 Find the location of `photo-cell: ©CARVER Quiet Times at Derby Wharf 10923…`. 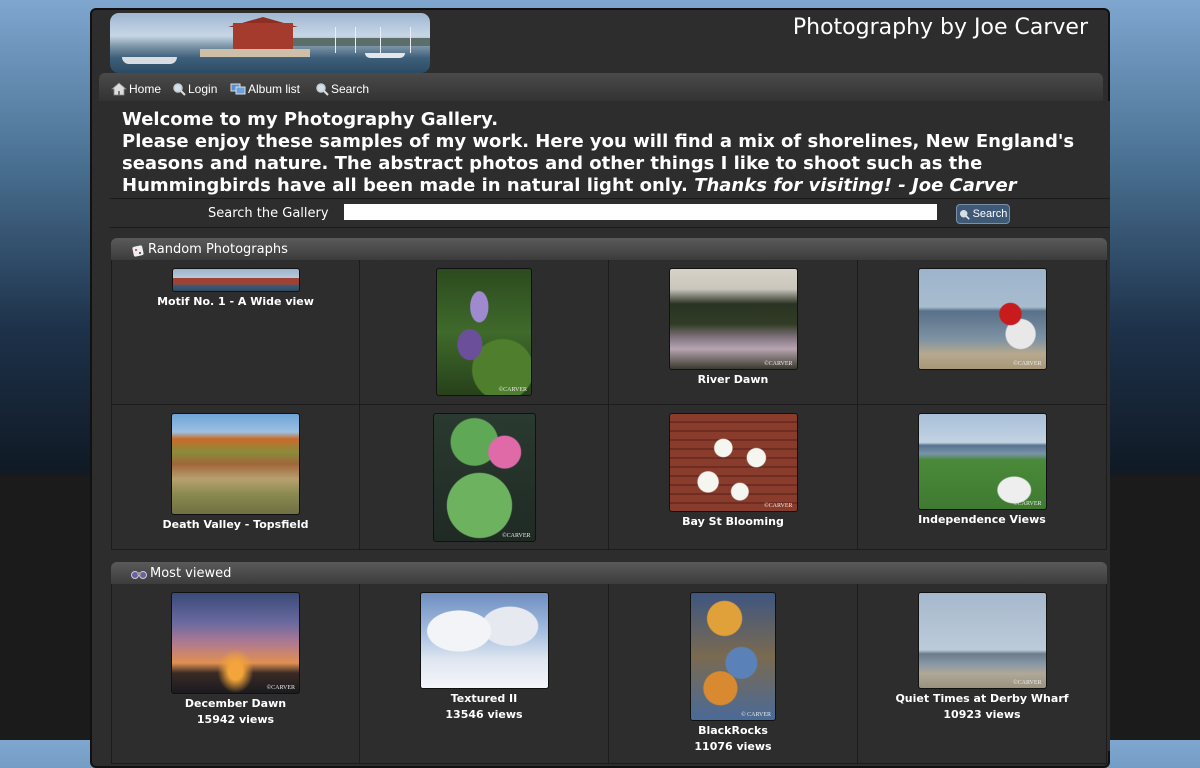

photo-cell: ©CARVER Quiet Times at Derby Wharf 10923… is located at coordinates (982, 674).